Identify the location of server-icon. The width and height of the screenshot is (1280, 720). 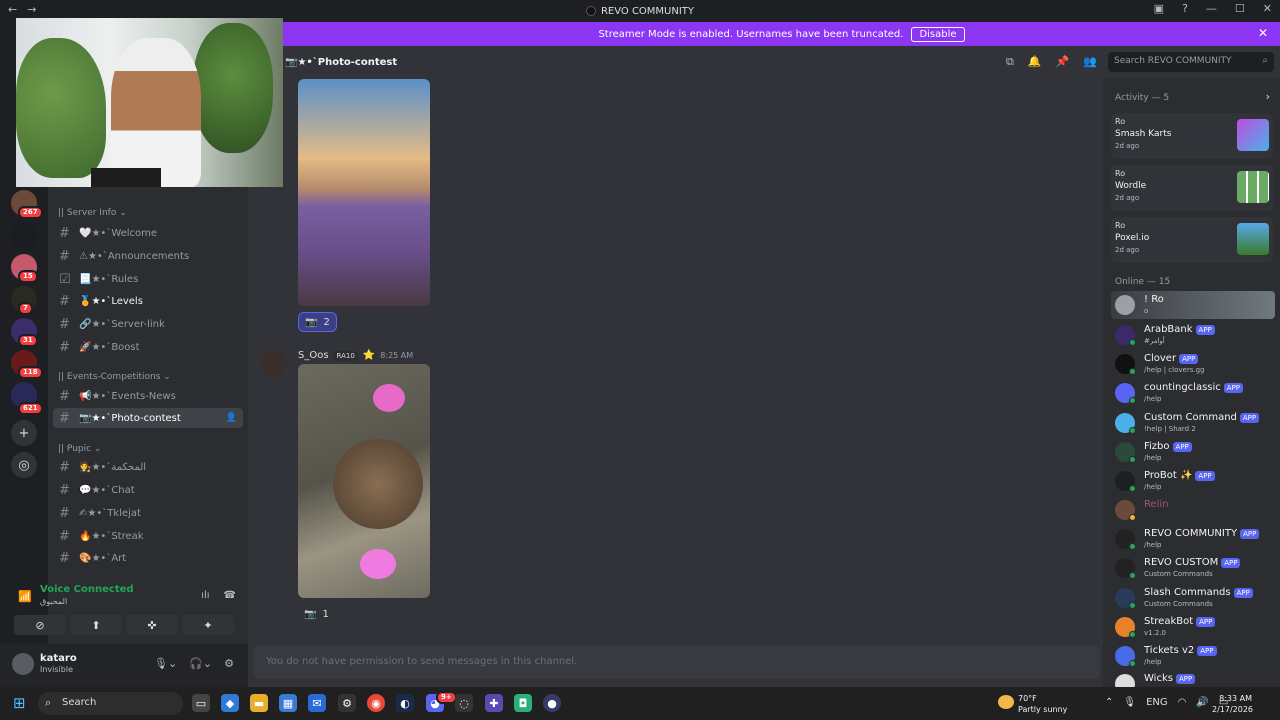
(24, 235).